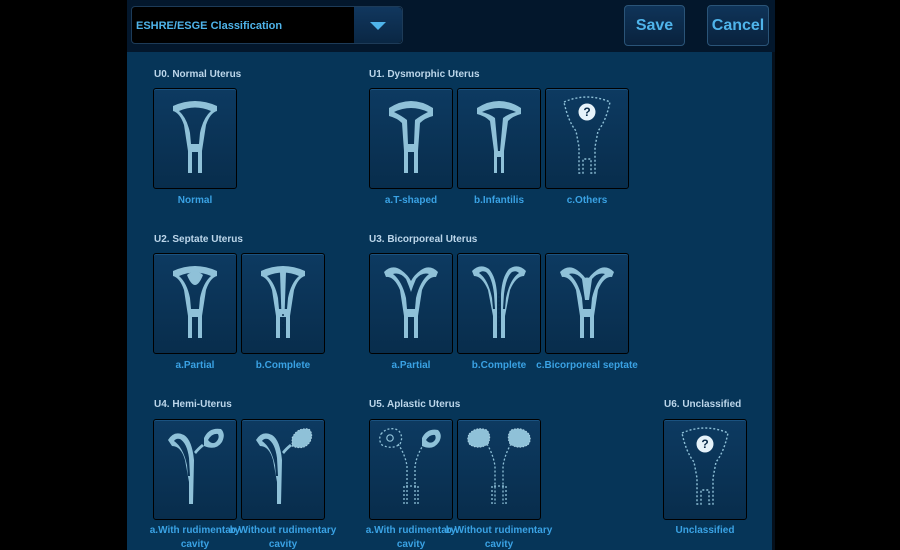 Image resolution: width=900 pixels, height=550 pixels. I want to click on unknown-uterus-icon: ?, so click(587, 135).